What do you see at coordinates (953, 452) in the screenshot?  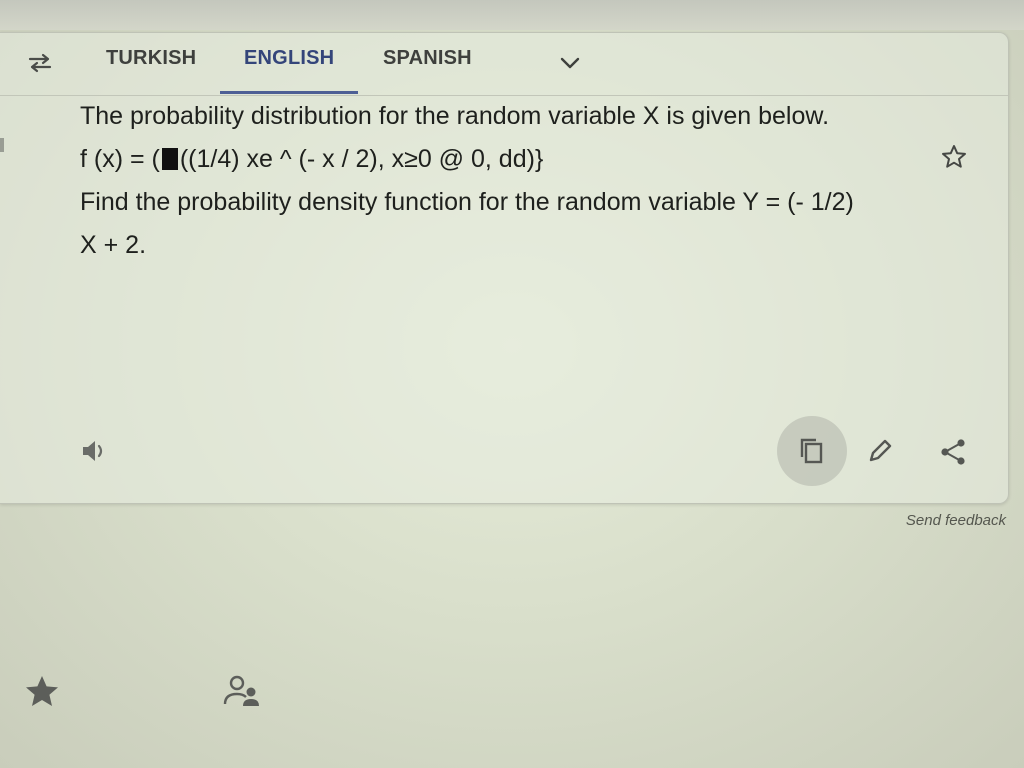 I see `share-icon` at bounding box center [953, 452].